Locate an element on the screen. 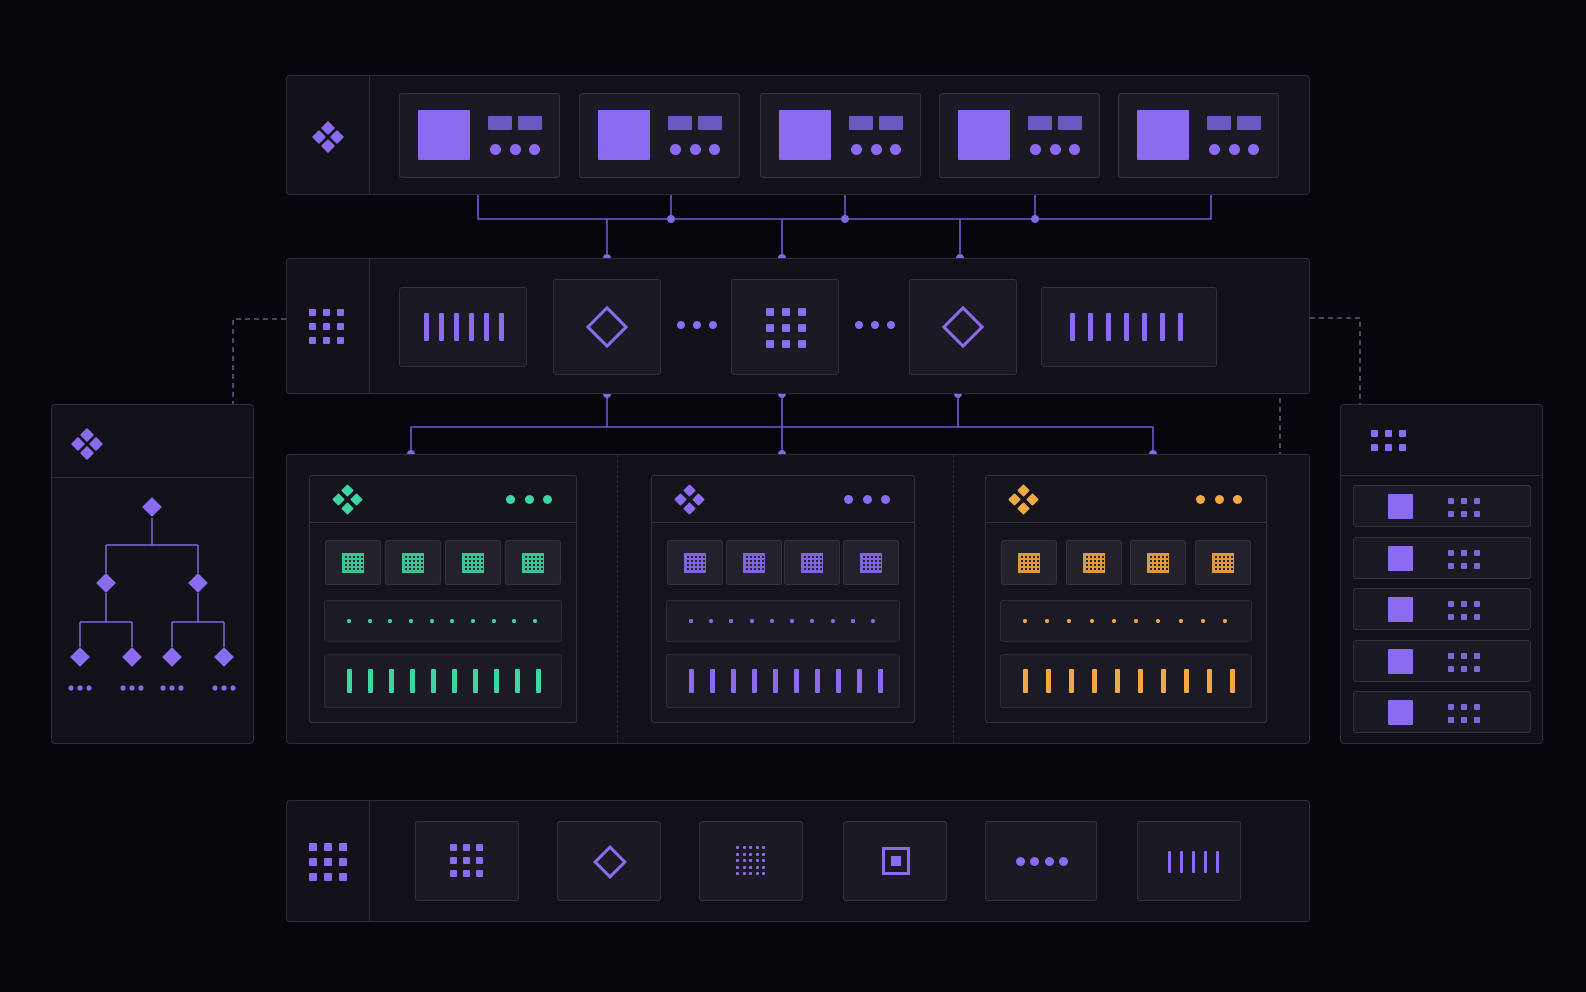 Image resolution: width=1586 pixels, height=992 pixels. pipeline-step-ellipsis is located at coordinates (1041, 861).